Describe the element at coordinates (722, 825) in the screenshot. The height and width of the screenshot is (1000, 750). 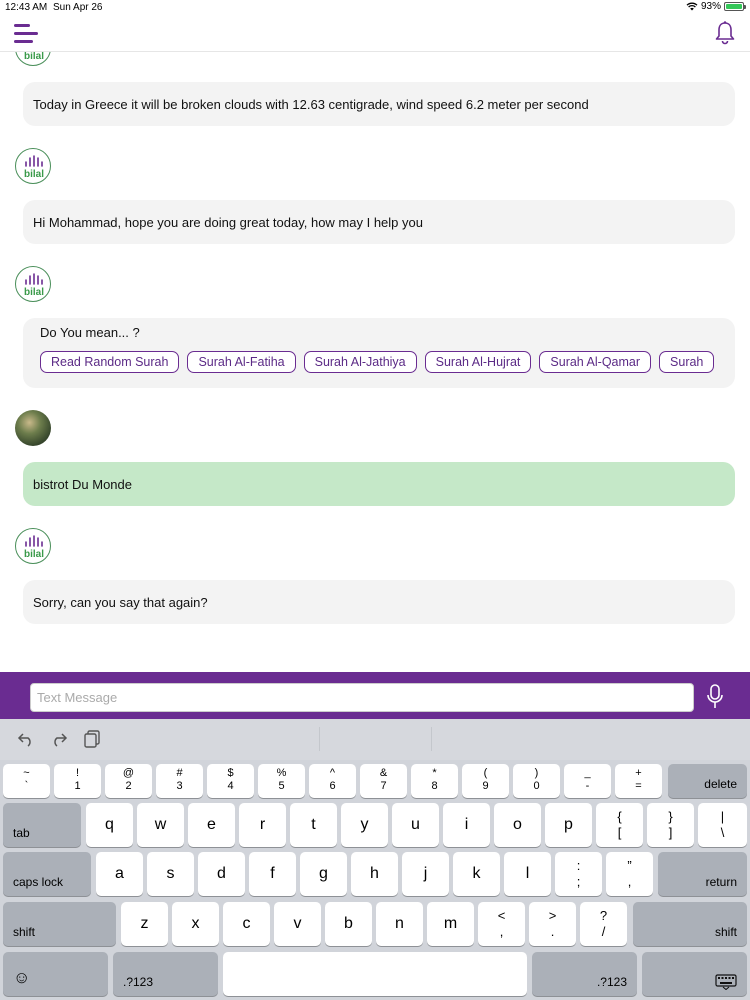
I see `key-backslash: | \` at that location.